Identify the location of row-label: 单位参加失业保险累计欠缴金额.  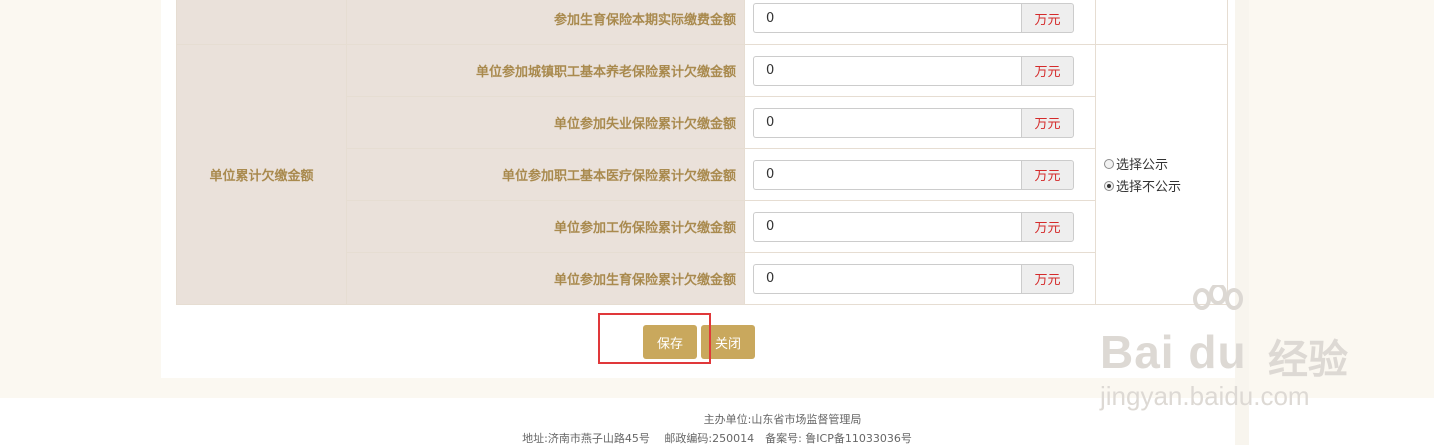
(545, 122).